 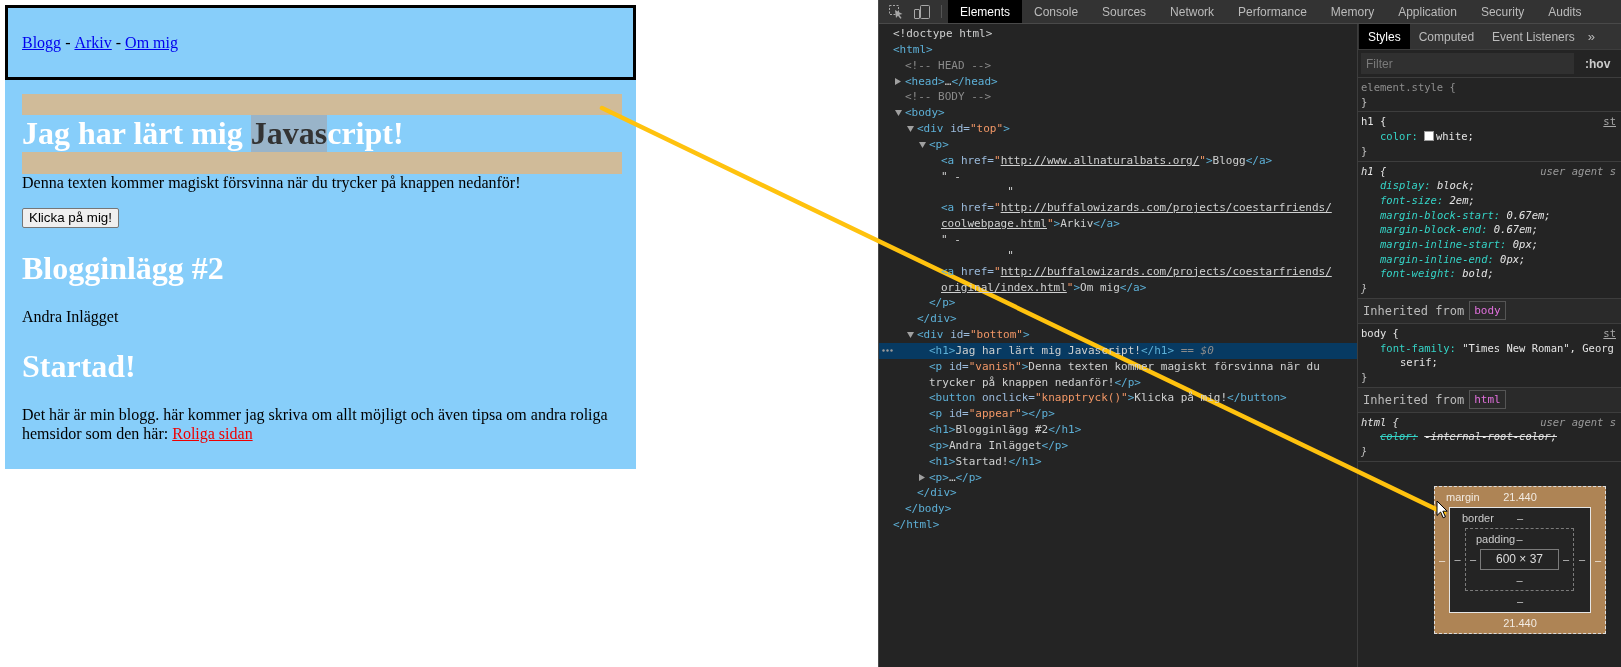 What do you see at coordinates (925, 113) in the screenshot?
I see `dom-node: <body>` at bounding box center [925, 113].